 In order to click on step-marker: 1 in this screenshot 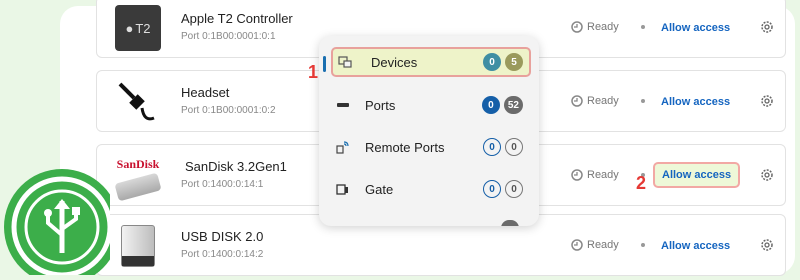, I will do `click(313, 72)`.